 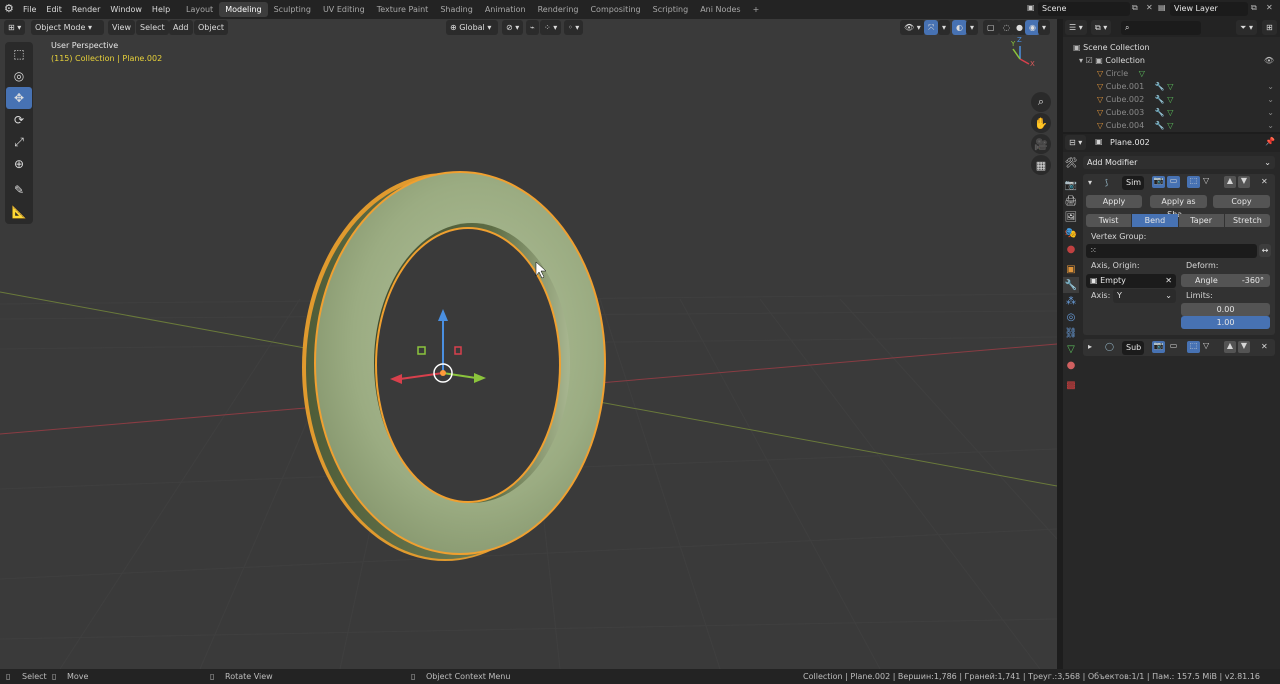 What do you see at coordinates (1179, 162) in the screenshot?
I see `add-modifier-dropdown: Add Modifier ⌄` at bounding box center [1179, 162].